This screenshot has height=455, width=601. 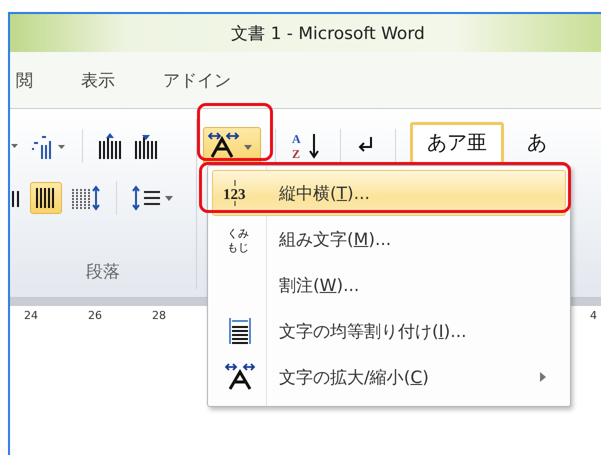 What do you see at coordinates (103, 272) in the screenshot?
I see `group-label: 段落` at bounding box center [103, 272].